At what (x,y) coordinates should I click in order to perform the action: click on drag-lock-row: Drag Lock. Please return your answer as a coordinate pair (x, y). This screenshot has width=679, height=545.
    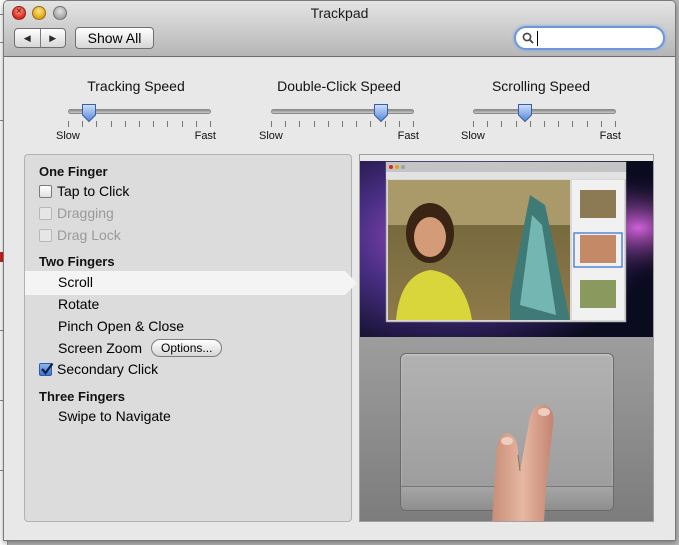
    Looking at the image, I should click on (80, 235).